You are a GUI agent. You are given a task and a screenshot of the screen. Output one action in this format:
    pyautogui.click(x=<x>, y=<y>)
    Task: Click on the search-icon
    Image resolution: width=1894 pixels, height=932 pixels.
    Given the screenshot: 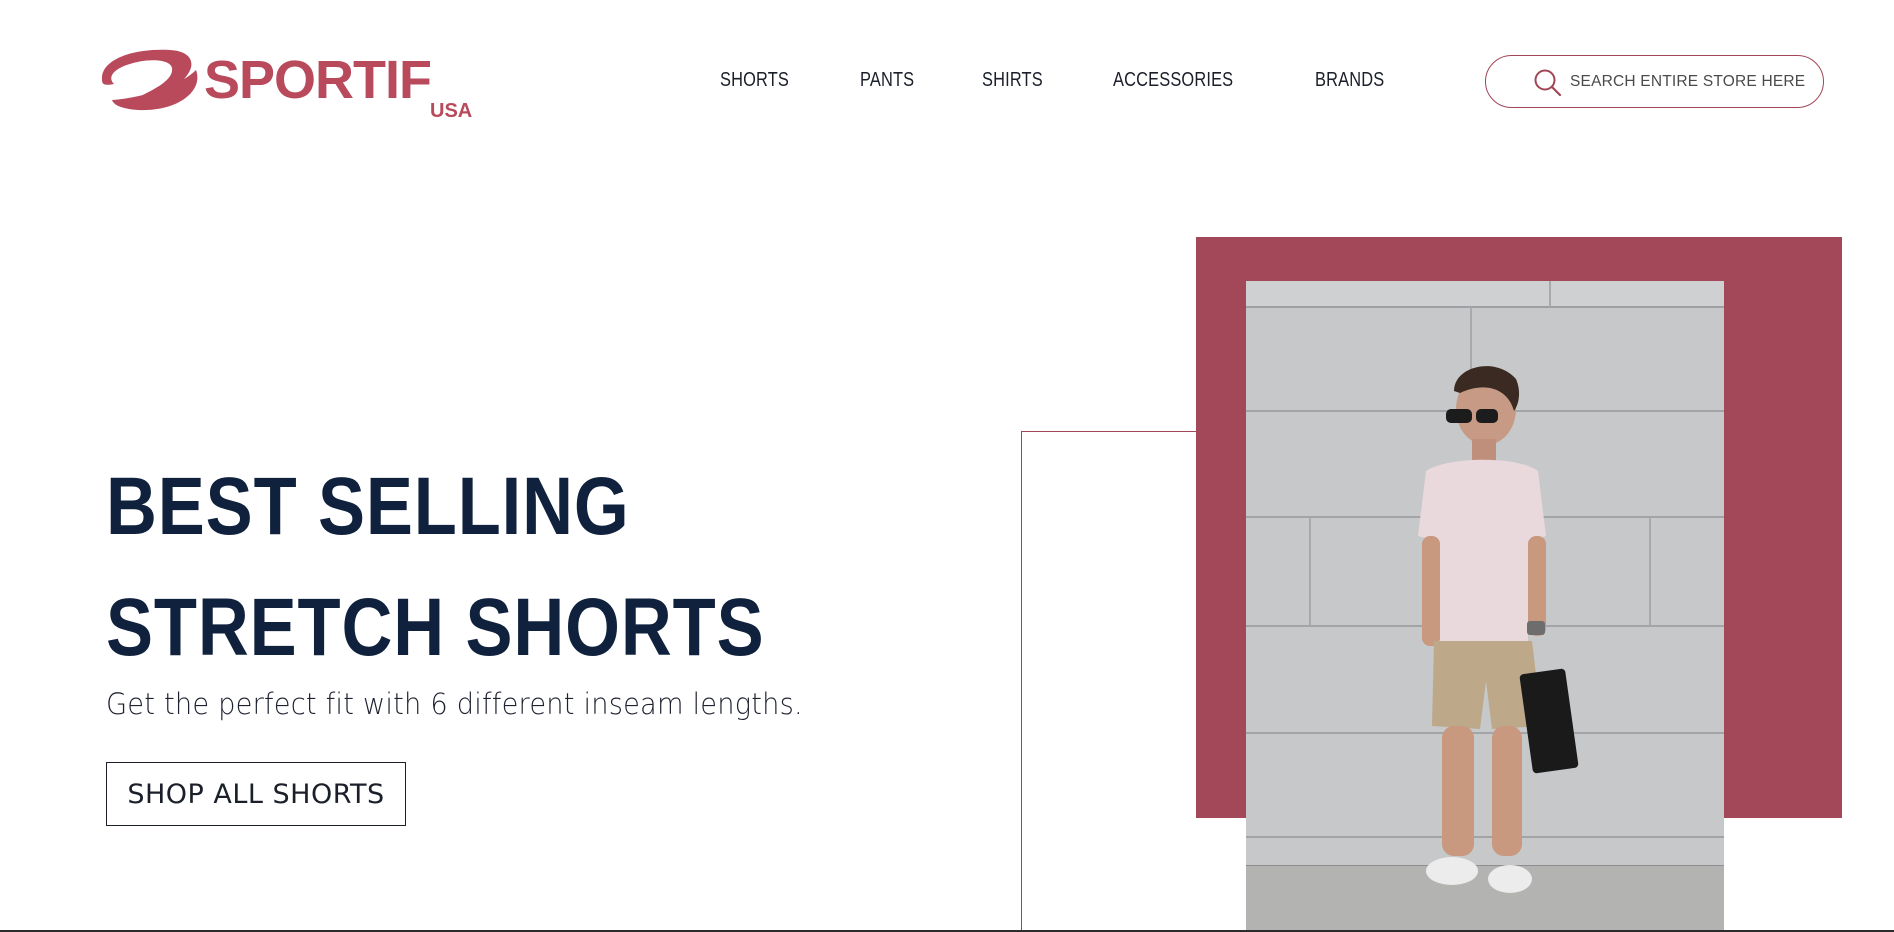 What is the action you would take?
    pyautogui.click(x=1547, y=83)
    